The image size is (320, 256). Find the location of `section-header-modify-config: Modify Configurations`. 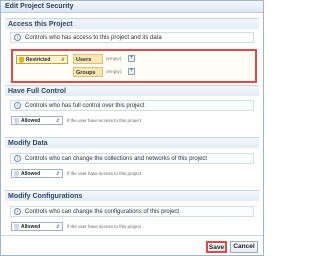

section-header-modify-config: Modify Configurations is located at coordinates (132, 195).